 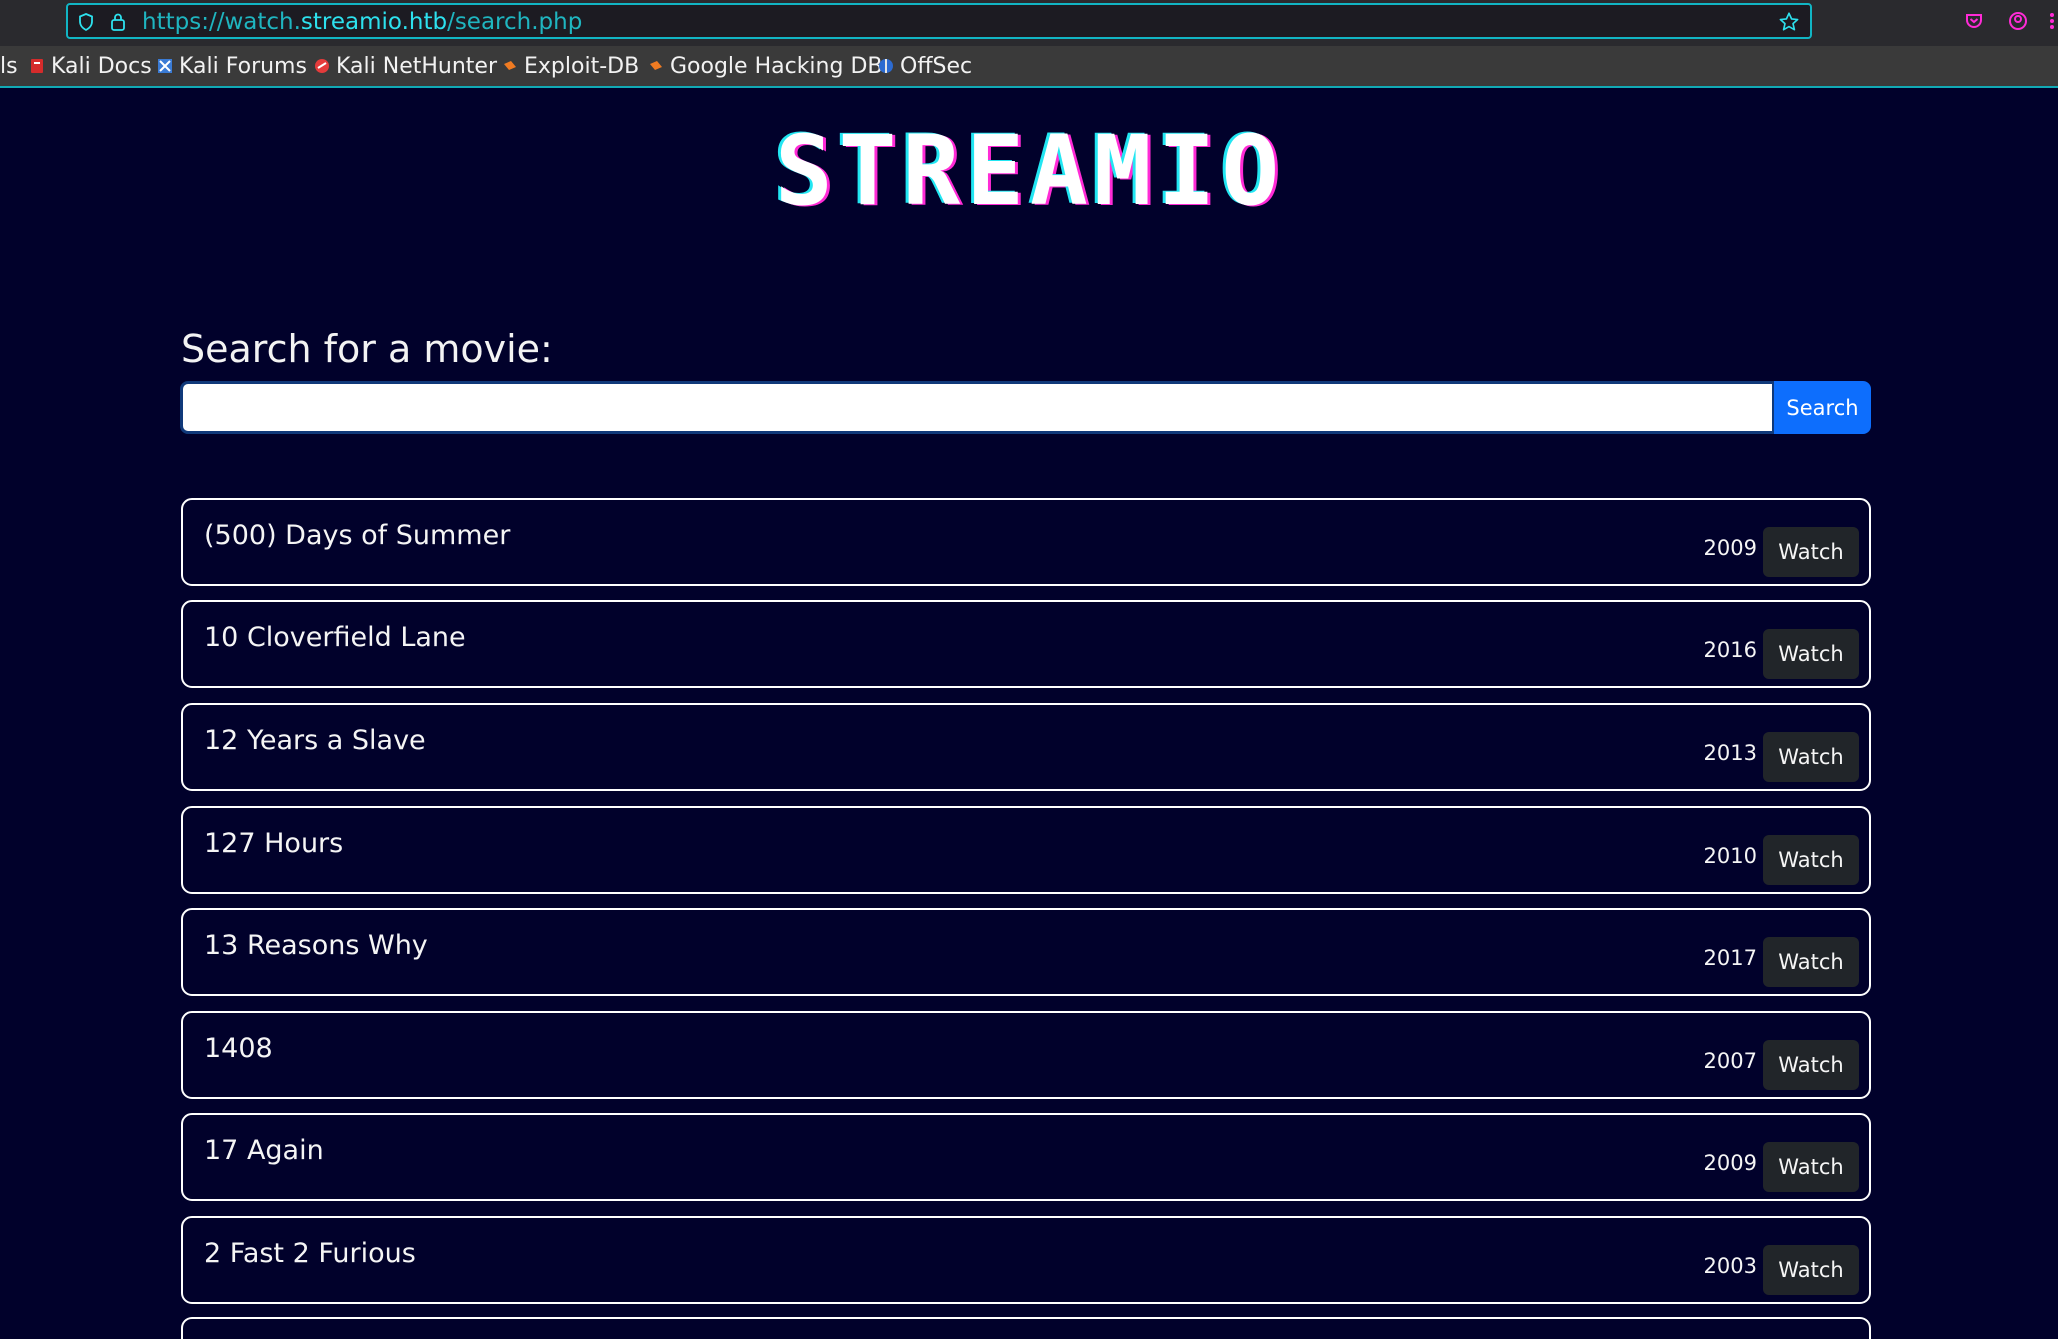 I want to click on bookmark-kali-nethunter: Kali NetHunter, so click(x=405, y=66).